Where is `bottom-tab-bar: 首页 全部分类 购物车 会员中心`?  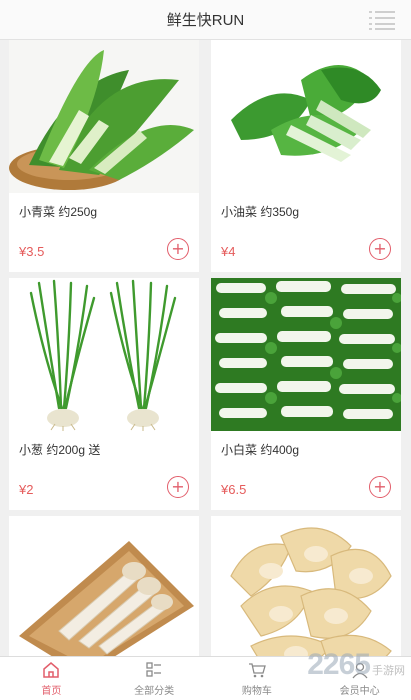 bottom-tab-bar: 首页 全部分类 购物车 会员中心 is located at coordinates (205, 678).